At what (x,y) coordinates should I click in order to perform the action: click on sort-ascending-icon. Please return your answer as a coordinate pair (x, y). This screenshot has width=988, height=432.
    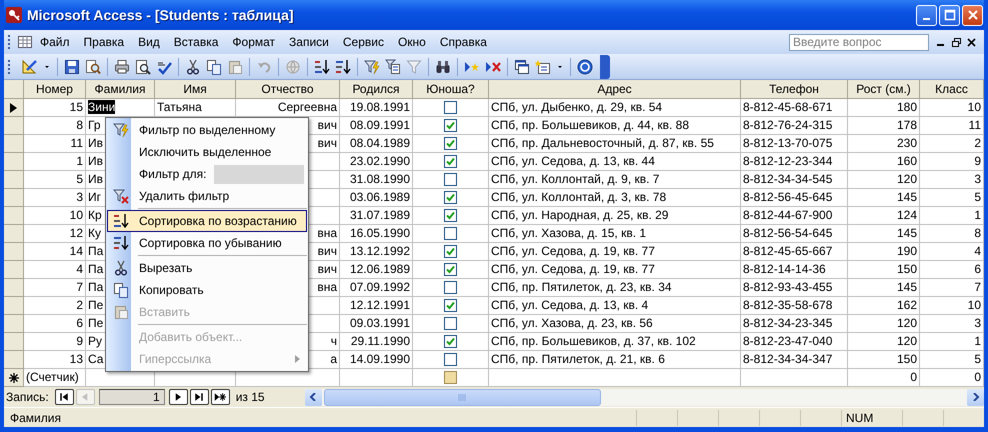
    Looking at the image, I should click on (322, 66).